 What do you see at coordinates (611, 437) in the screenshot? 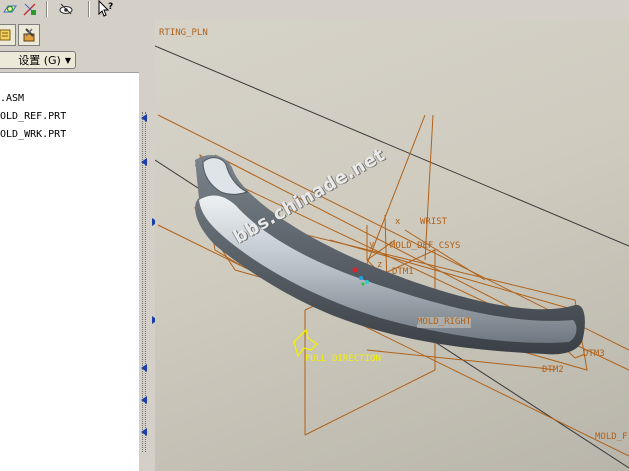
I see `datum-label-mold-front: MOLD_F` at bounding box center [611, 437].